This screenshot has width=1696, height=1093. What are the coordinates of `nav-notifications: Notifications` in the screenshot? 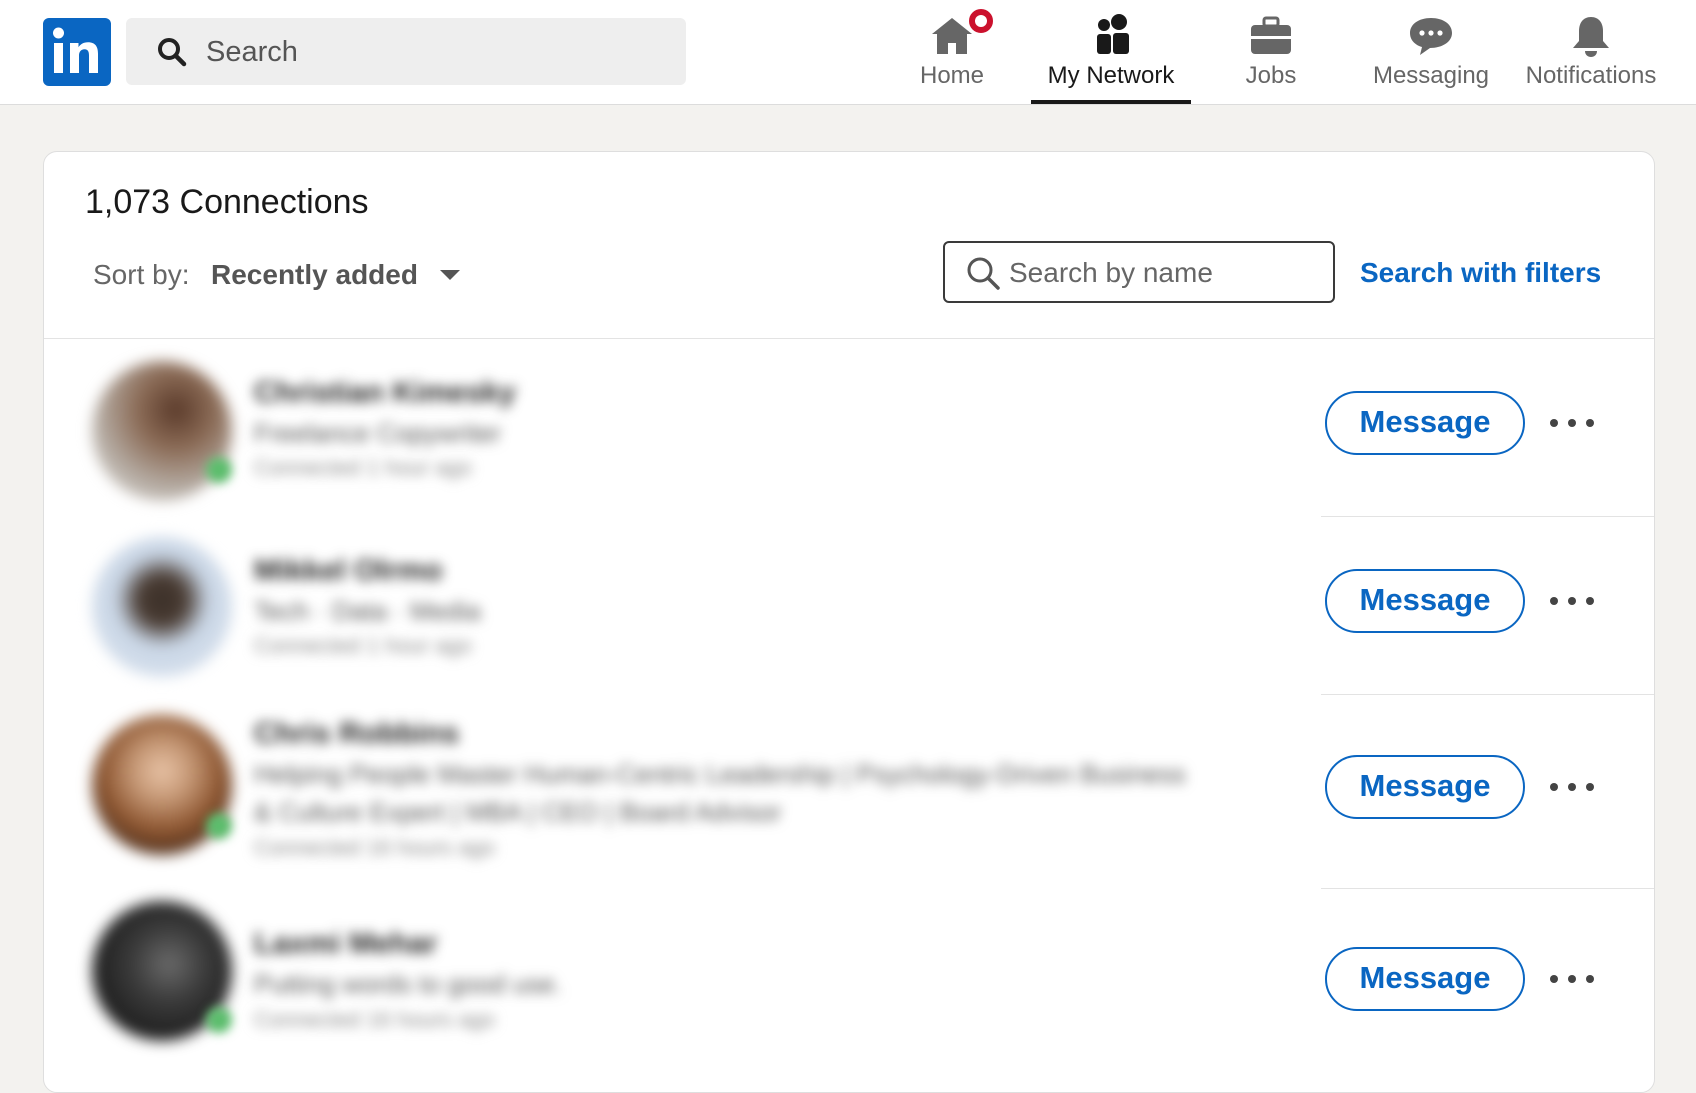 It's located at (1591, 52).